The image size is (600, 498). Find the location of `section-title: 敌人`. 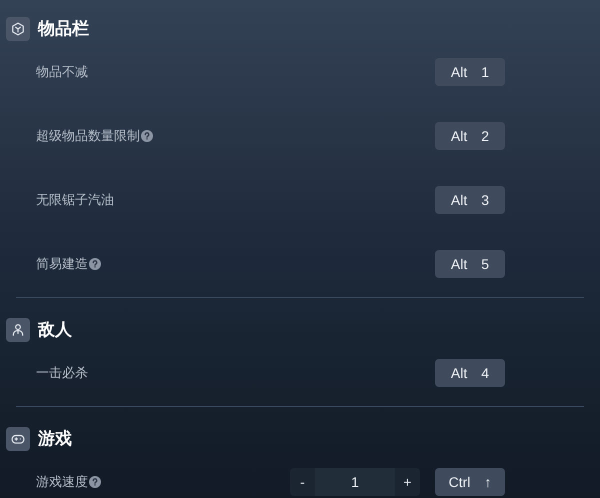

section-title: 敌人 is located at coordinates (55, 330).